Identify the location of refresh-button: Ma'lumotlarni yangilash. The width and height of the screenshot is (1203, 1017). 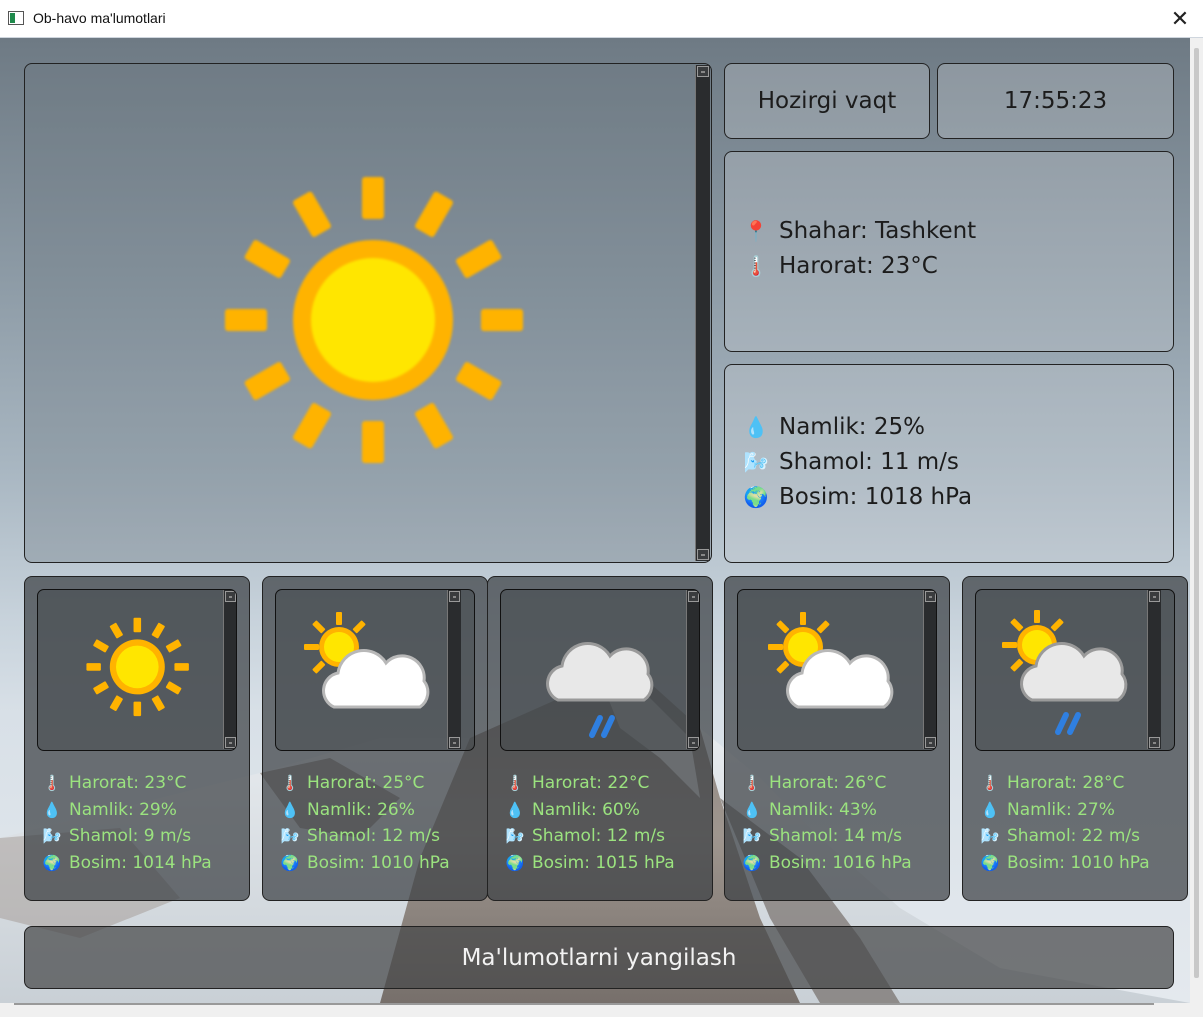
(599, 957).